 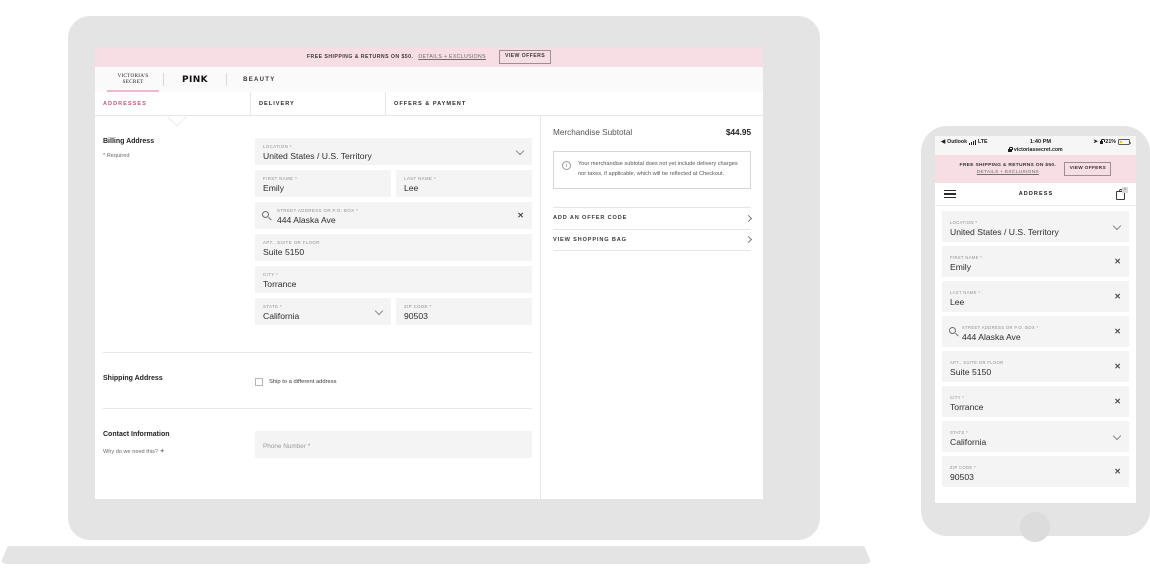 I want to click on search-icon, so click(x=952, y=330).